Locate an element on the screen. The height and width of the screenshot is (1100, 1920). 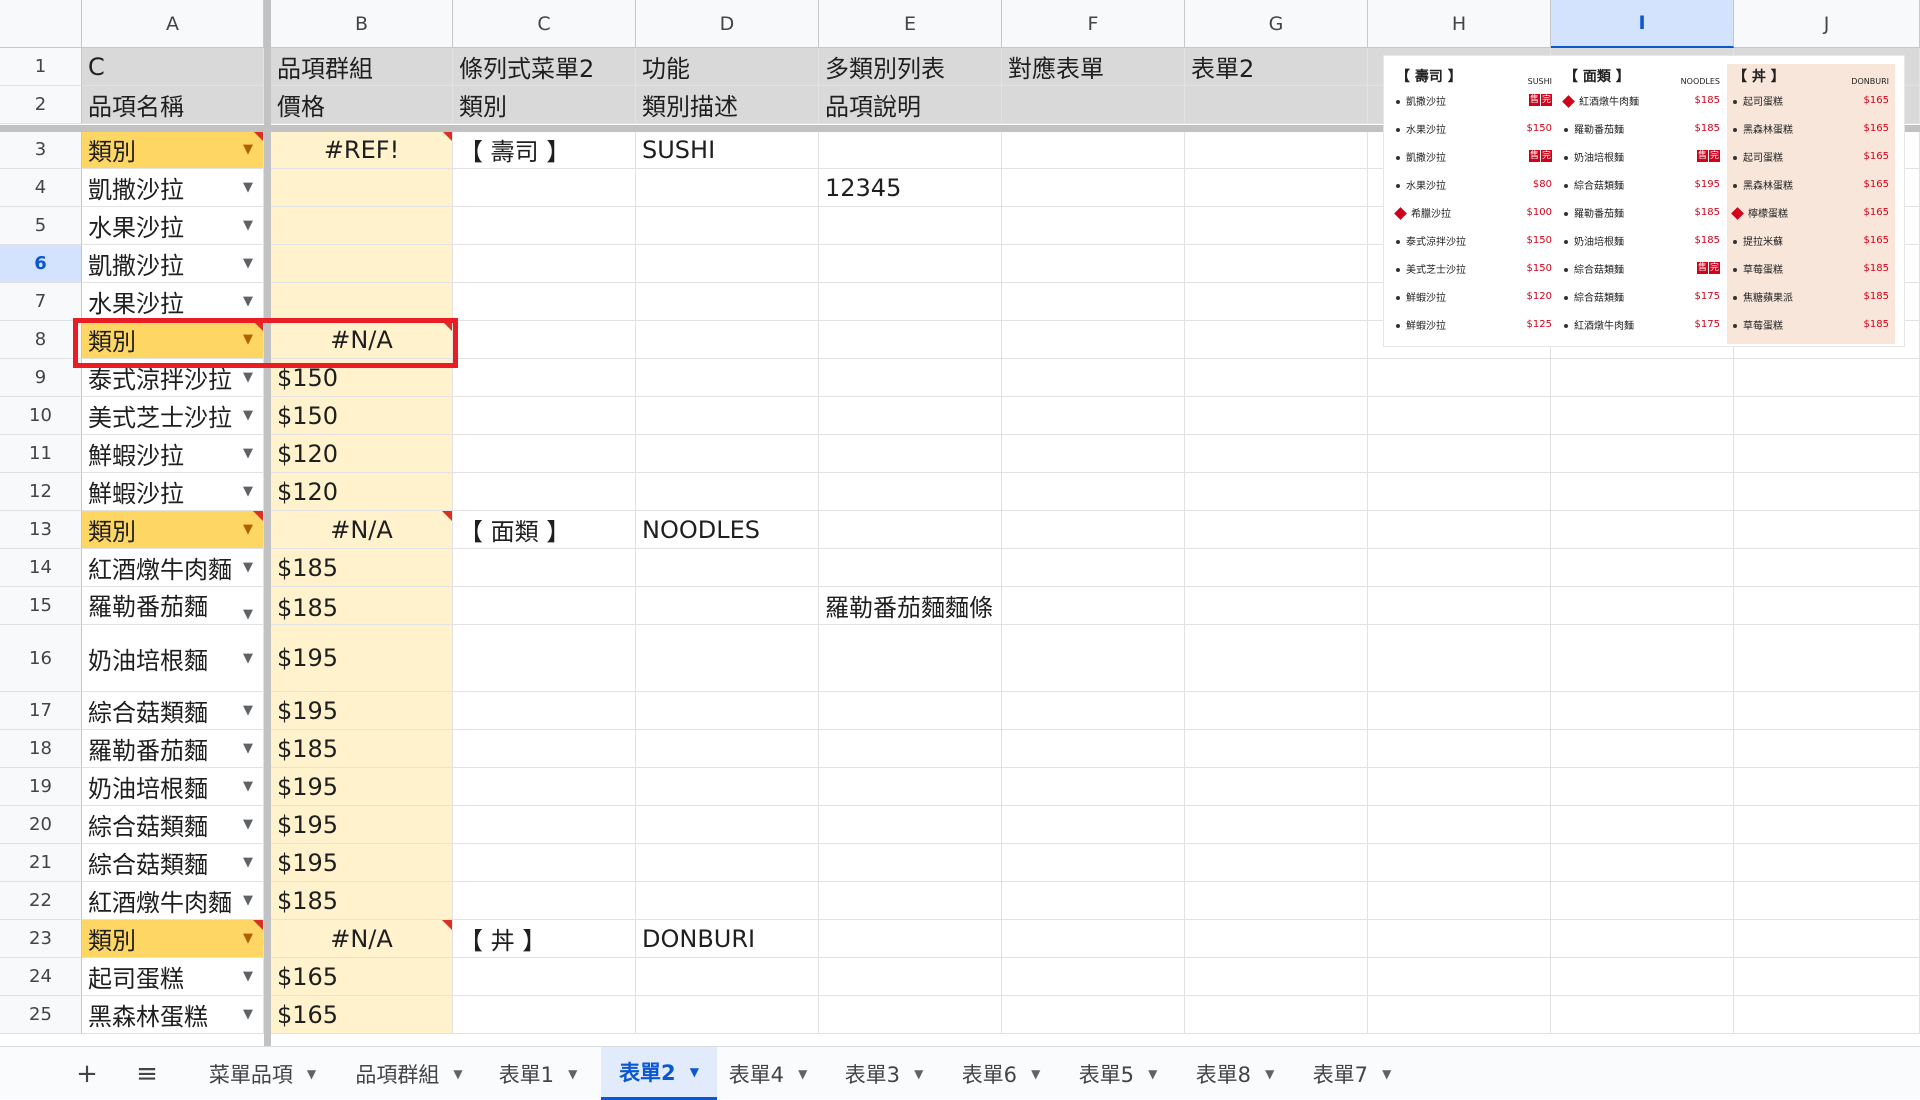
cell-b15: $185 is located at coordinates (362, 606).